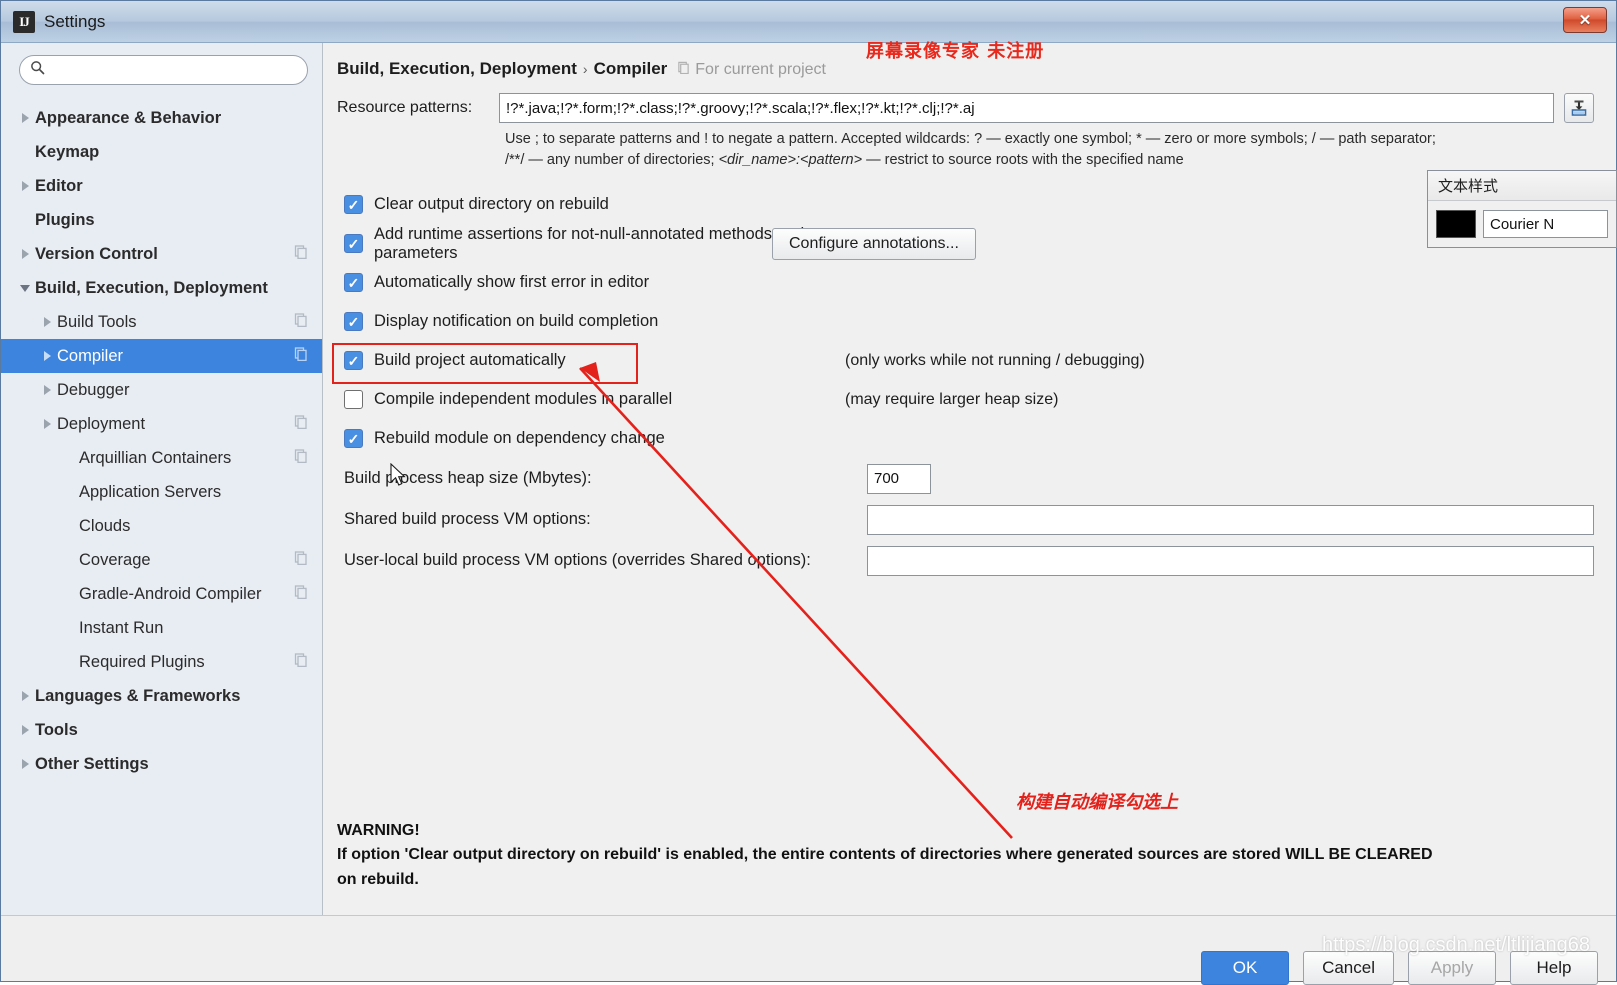 This screenshot has height=985, width=1617. What do you see at coordinates (37, 70) in the screenshot?
I see `search-icon` at bounding box center [37, 70].